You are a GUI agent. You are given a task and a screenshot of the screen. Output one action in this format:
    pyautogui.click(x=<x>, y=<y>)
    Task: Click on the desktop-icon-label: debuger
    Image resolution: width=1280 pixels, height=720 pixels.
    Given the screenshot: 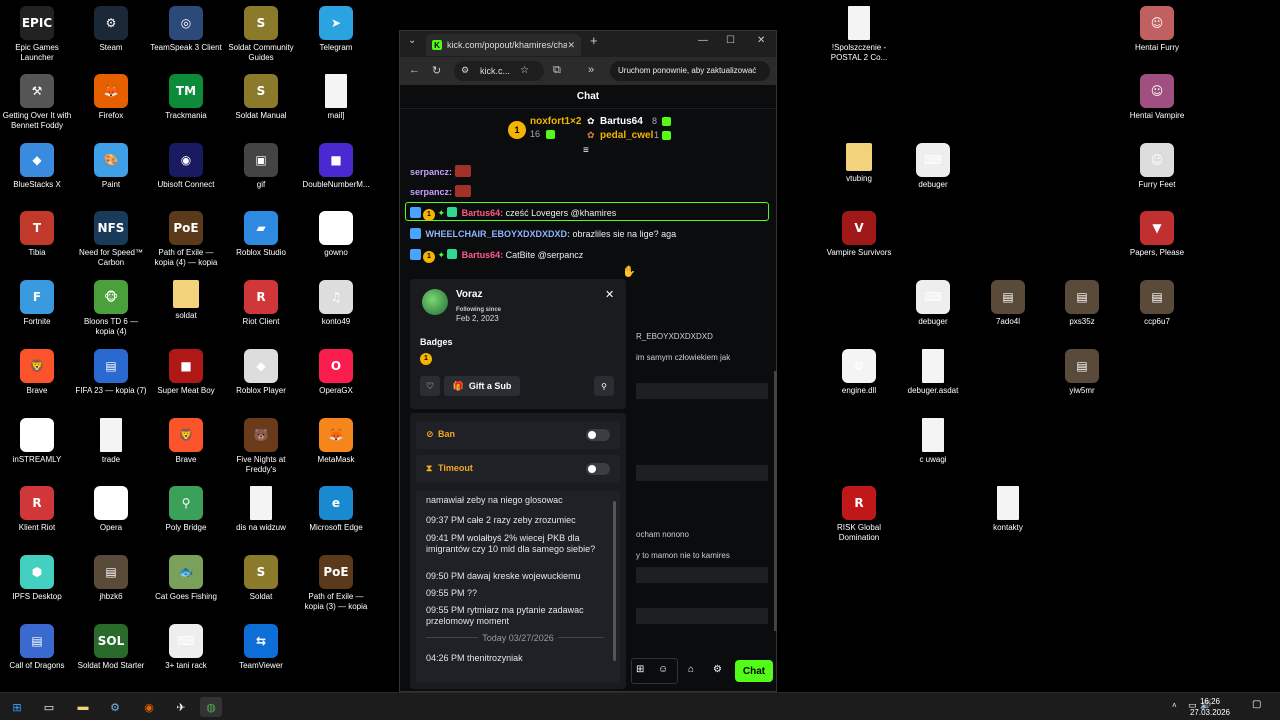 What is the action you would take?
    pyautogui.click(x=933, y=184)
    